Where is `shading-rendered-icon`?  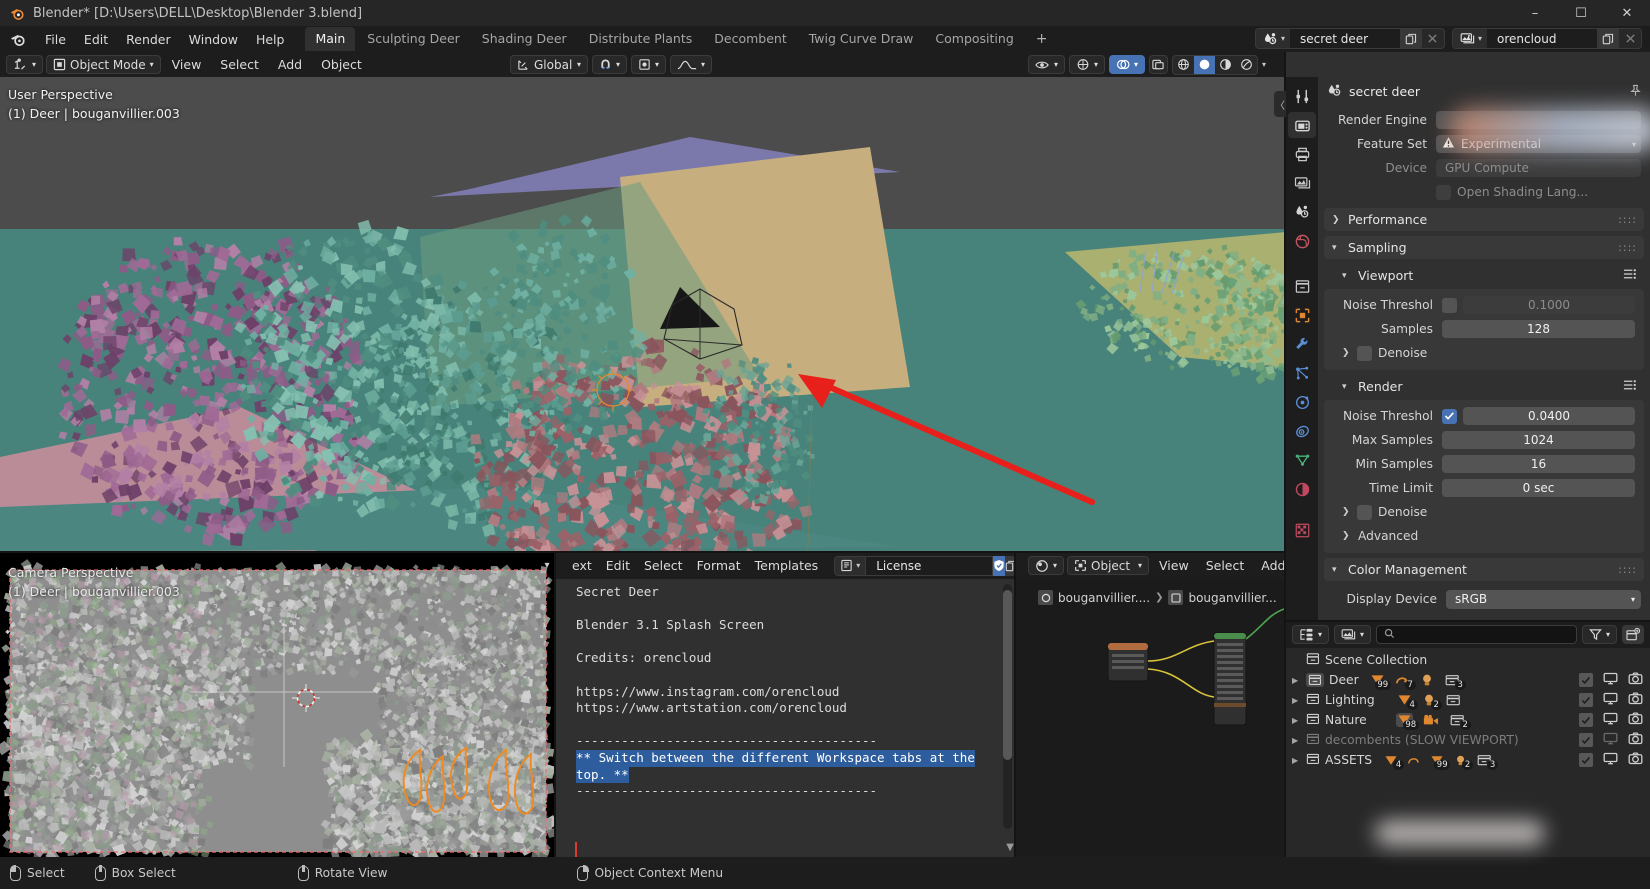 shading-rendered-icon is located at coordinates (1246, 65).